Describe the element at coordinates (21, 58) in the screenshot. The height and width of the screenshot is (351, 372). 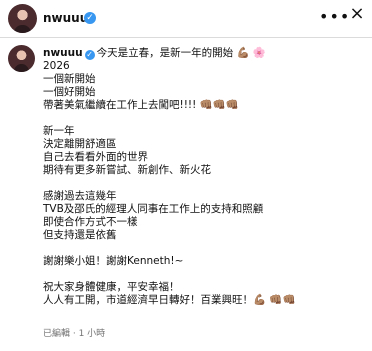
I see `post-avatar` at that location.